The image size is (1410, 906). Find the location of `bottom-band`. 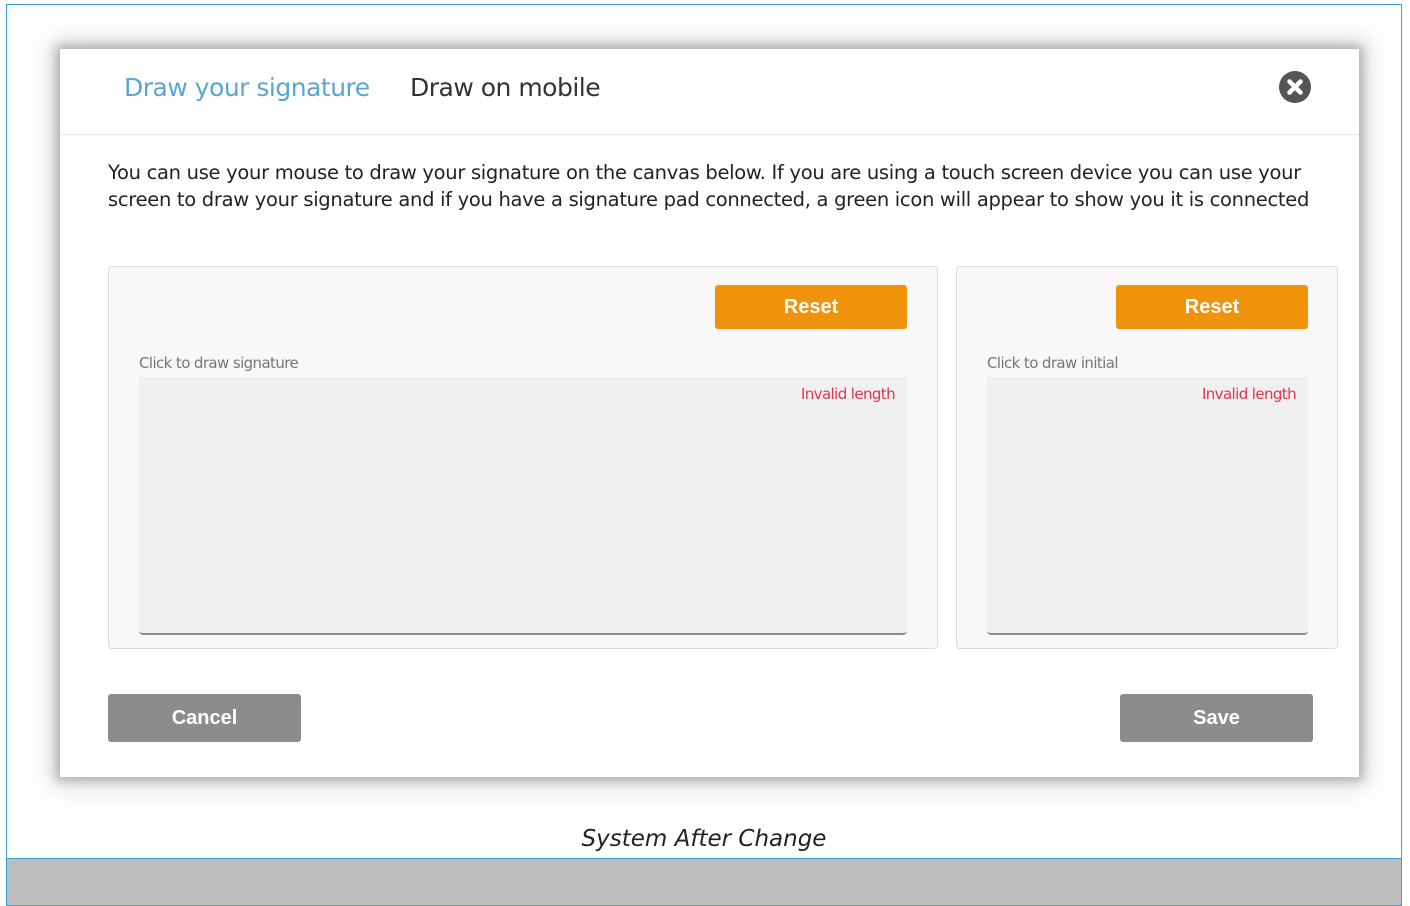

bottom-band is located at coordinates (704, 882).